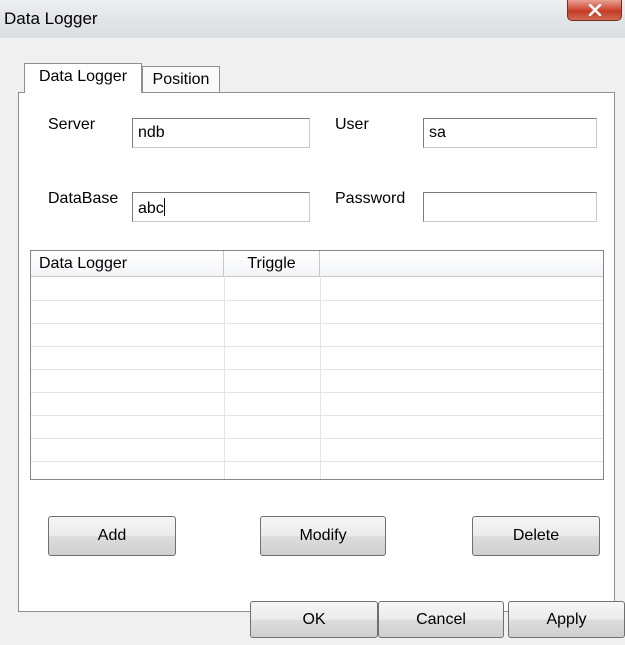 The image size is (625, 645). I want to click on column-header-data-logger-label: Data Logger, so click(83, 263).